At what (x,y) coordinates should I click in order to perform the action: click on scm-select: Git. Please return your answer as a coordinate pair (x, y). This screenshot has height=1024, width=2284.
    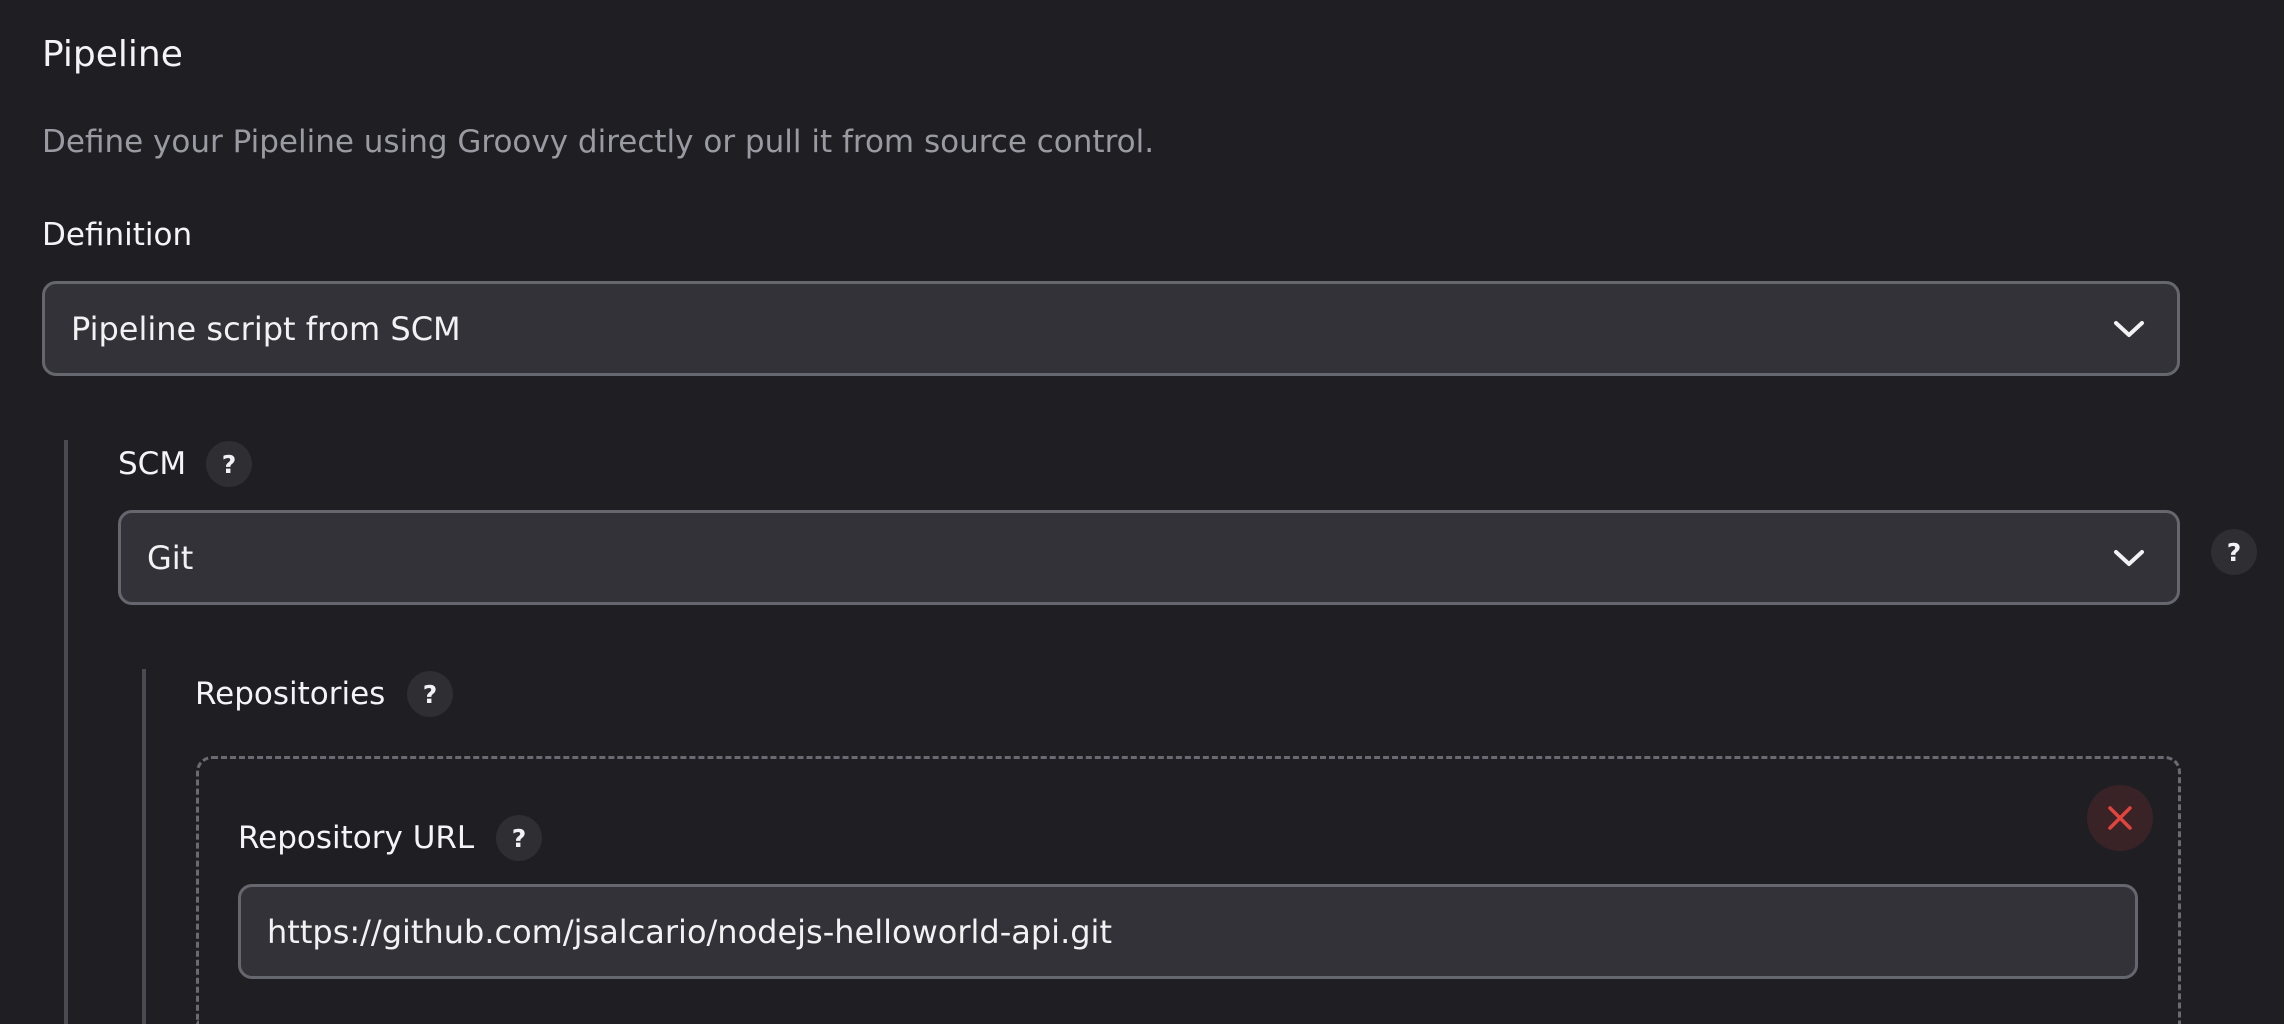
    Looking at the image, I should click on (1149, 557).